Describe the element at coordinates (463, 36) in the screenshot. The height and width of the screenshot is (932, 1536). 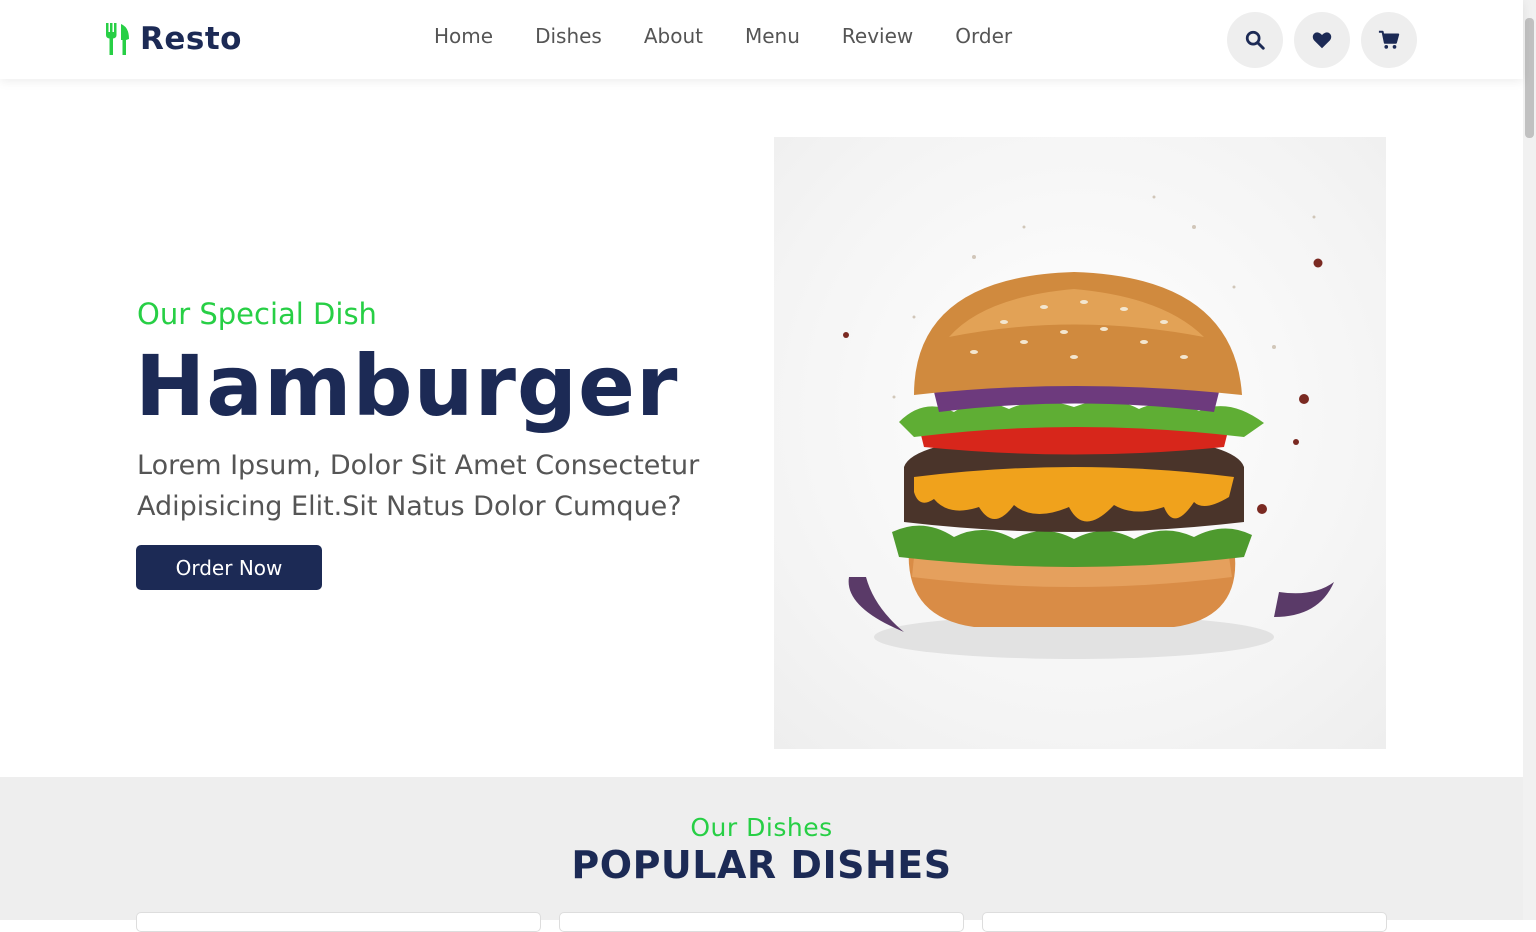
I see `nav-home: Home` at that location.